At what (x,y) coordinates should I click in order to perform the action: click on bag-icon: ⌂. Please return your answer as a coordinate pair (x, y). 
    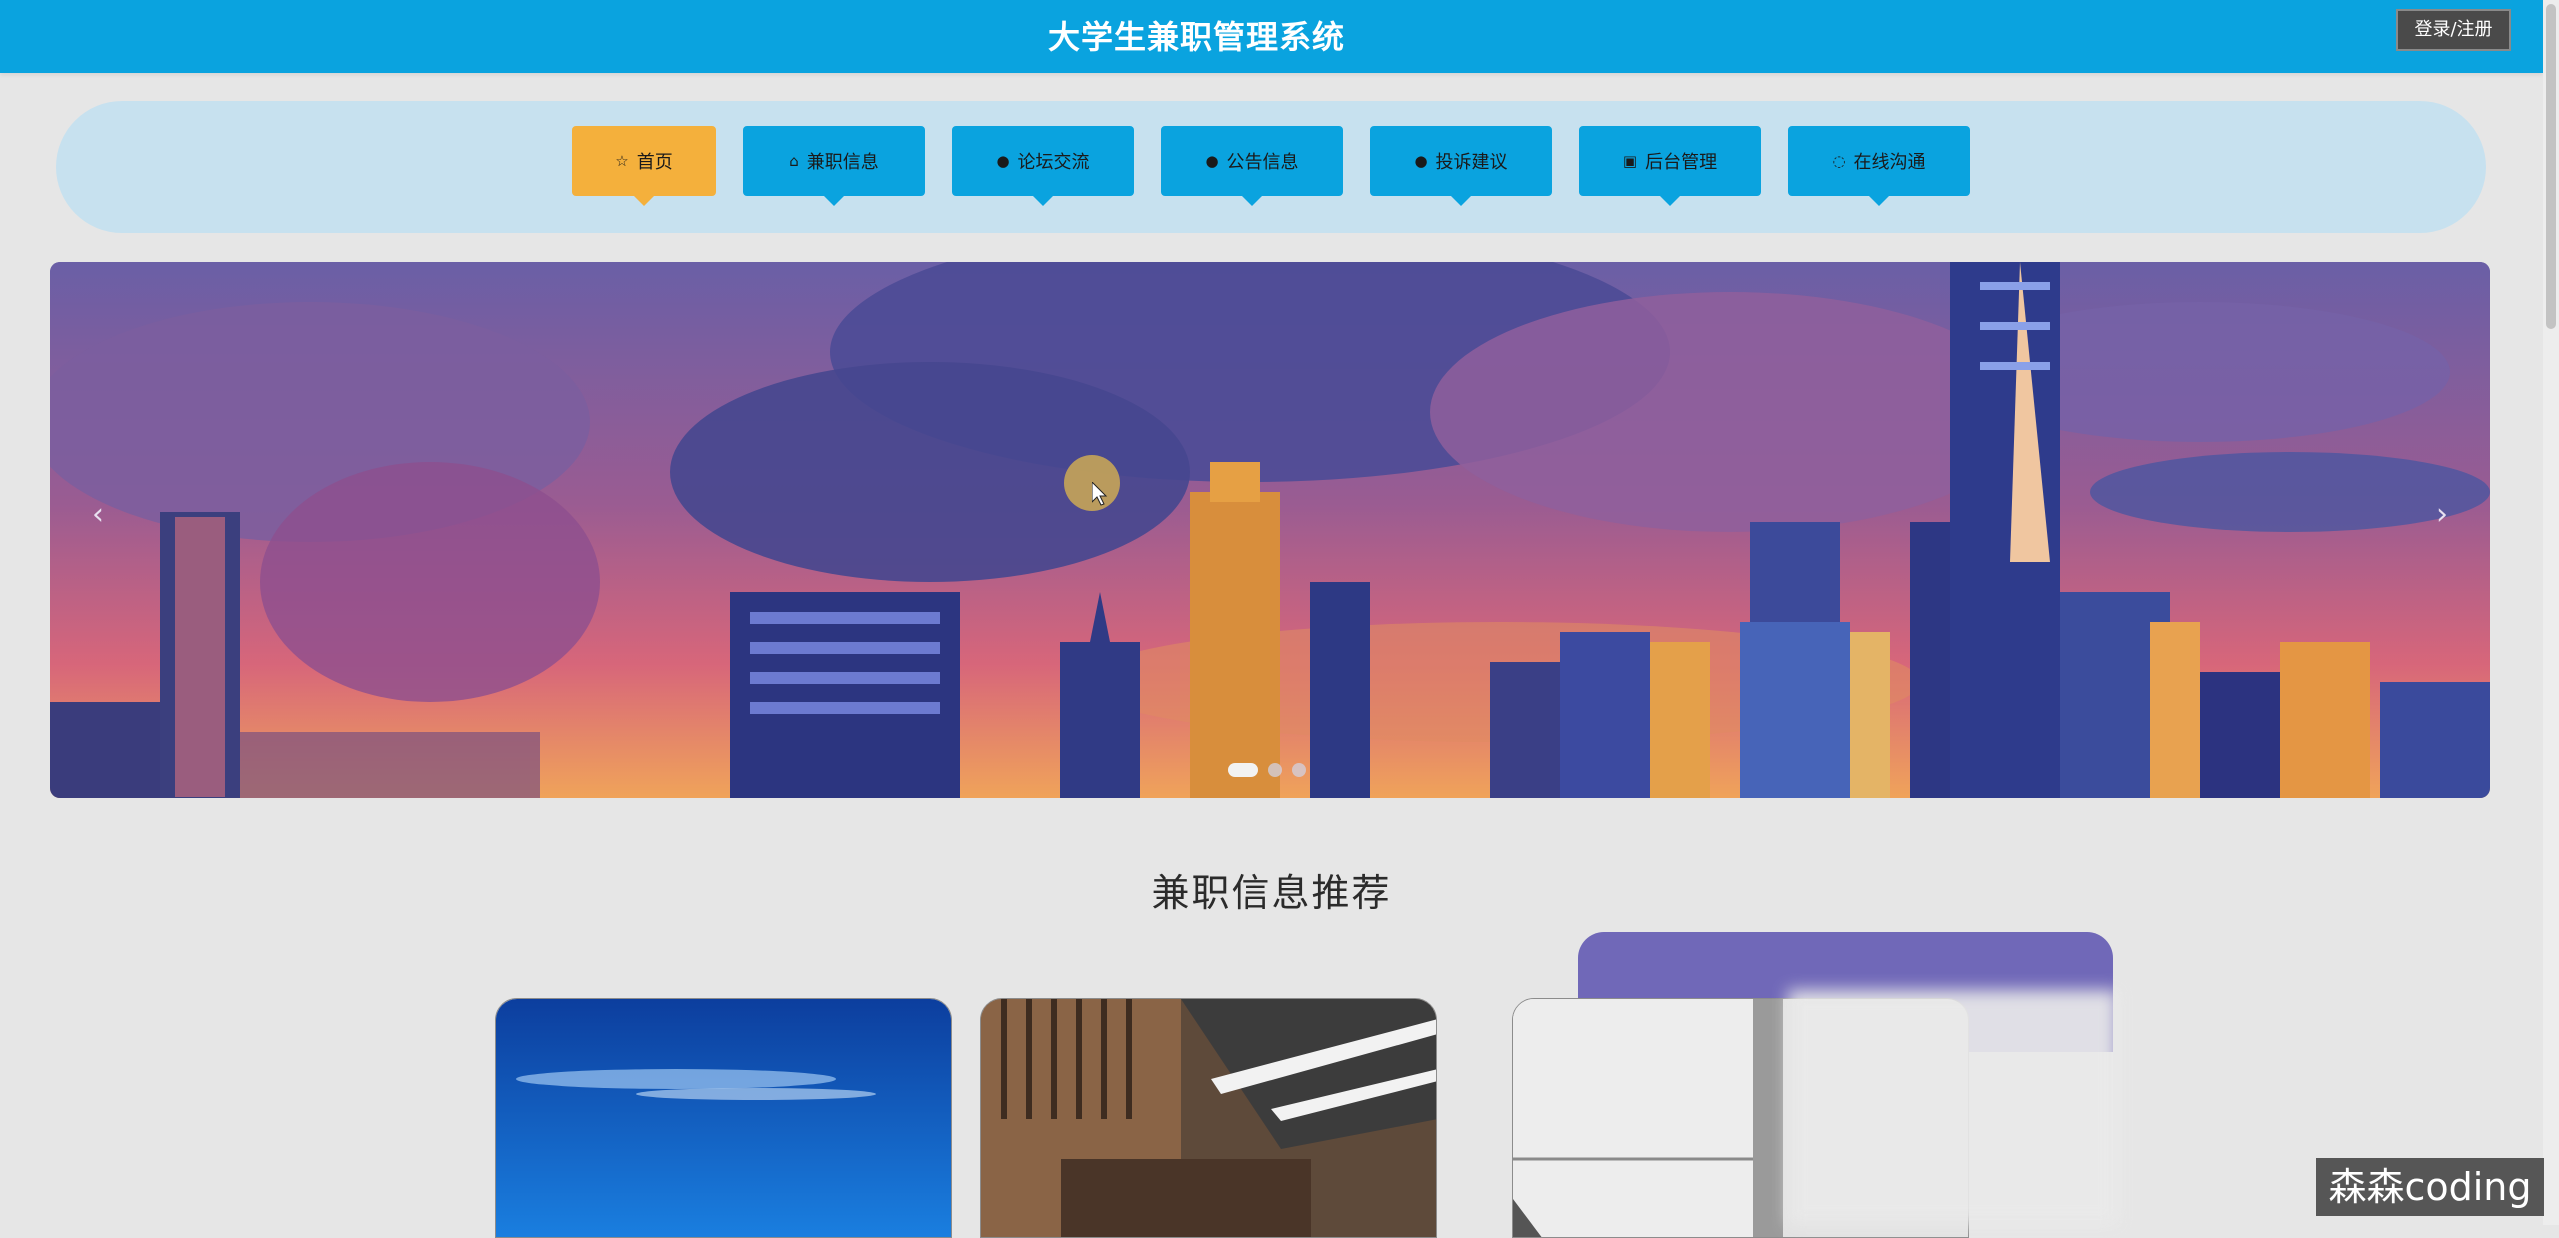
    Looking at the image, I should click on (794, 161).